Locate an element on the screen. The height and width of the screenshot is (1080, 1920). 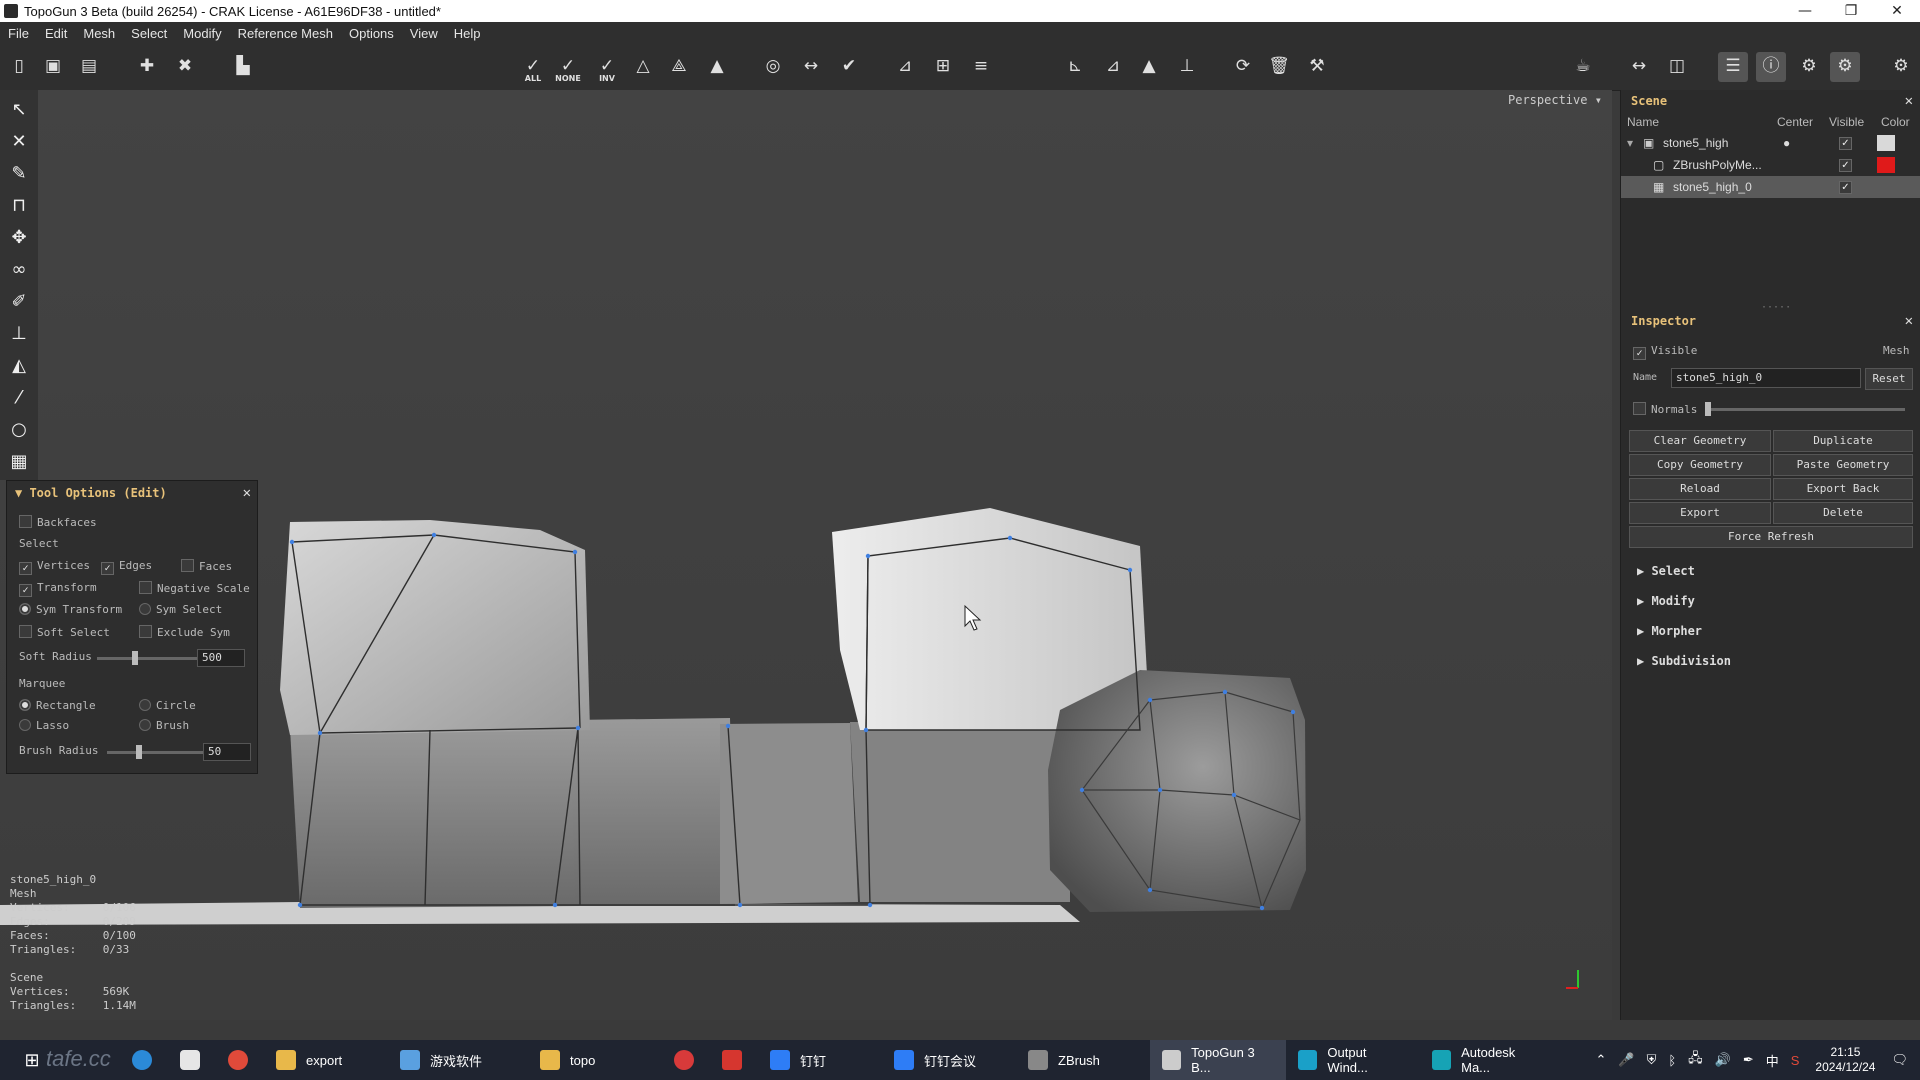
edge-icon is located at coordinates (144, 1060).